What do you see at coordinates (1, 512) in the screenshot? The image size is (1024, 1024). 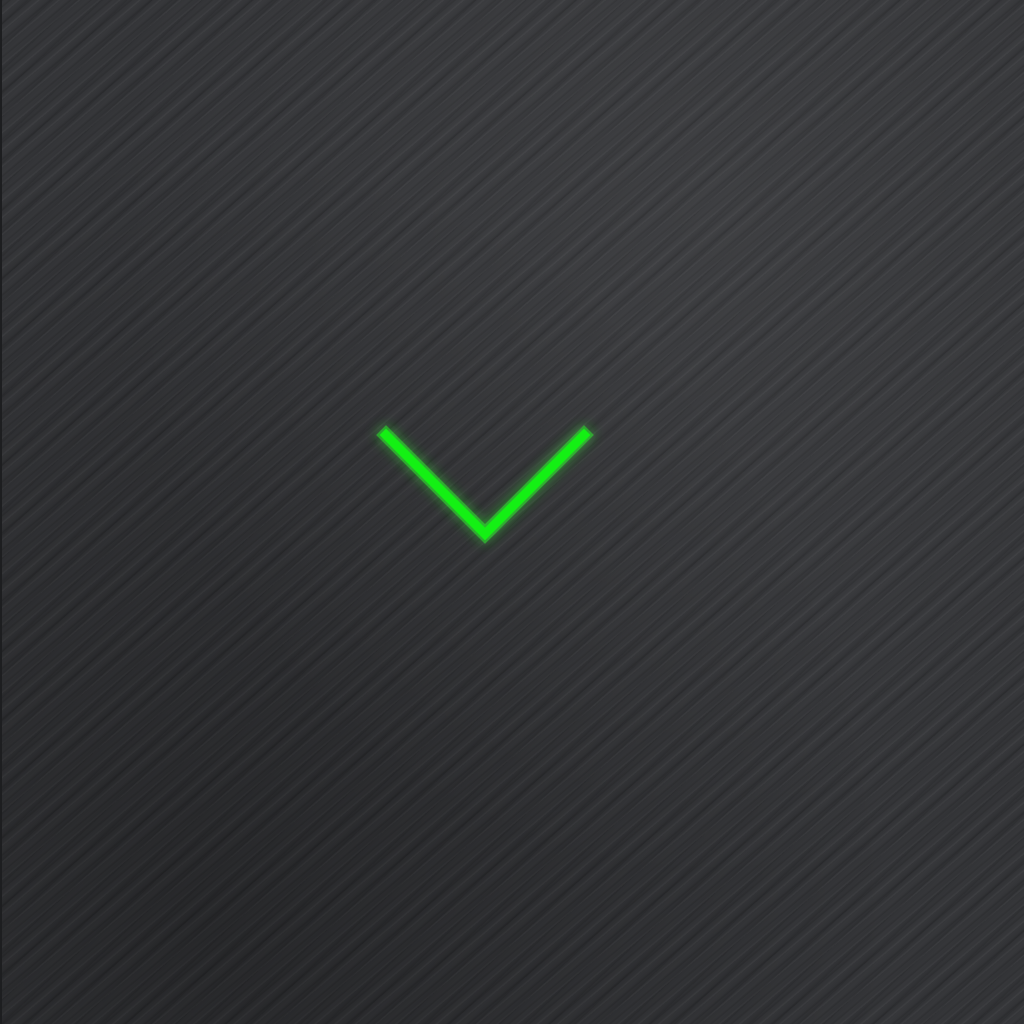 I see `screen-edge` at bounding box center [1, 512].